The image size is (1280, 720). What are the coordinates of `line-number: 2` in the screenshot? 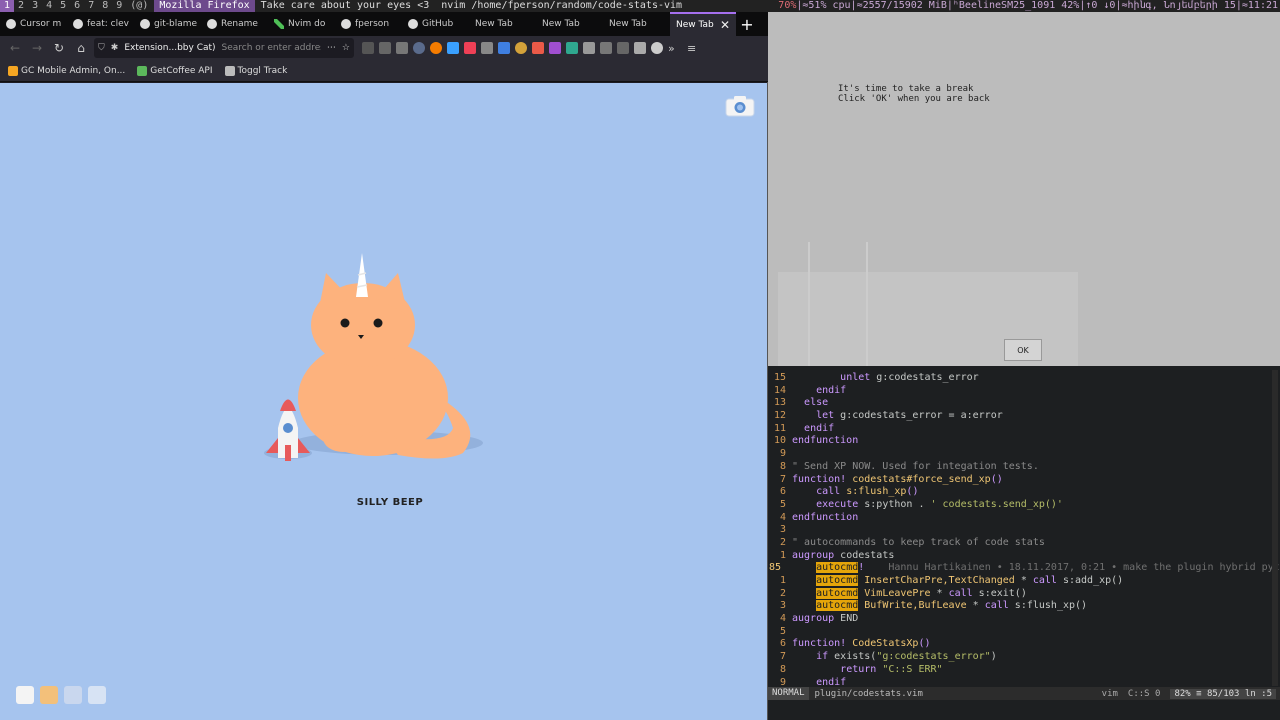 It's located at (782, 542).